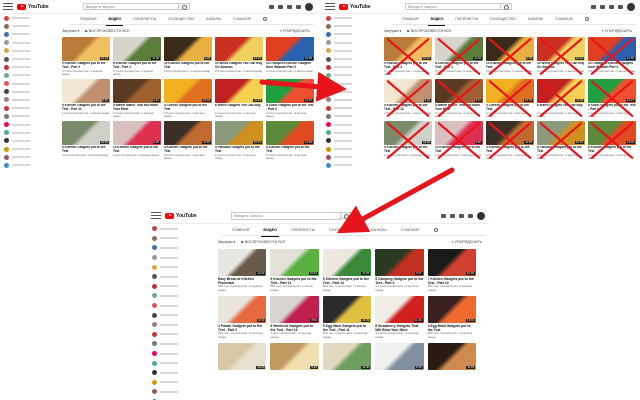 The width and height of the screenshot is (640, 400). I want to click on avatar, so click(631, 6).